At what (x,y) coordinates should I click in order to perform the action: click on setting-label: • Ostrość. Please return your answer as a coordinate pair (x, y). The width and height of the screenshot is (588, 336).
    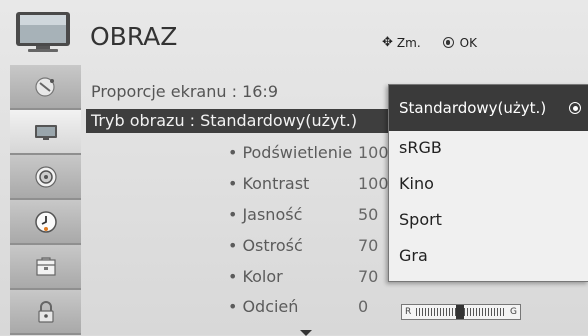
    Looking at the image, I should click on (265, 245).